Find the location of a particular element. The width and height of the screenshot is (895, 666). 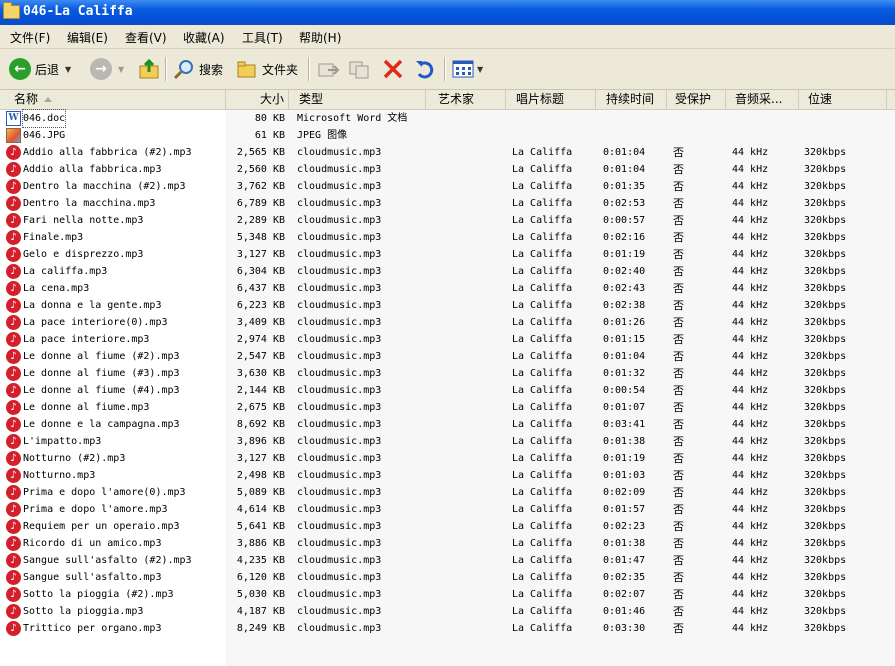

file-size: 8,249 KB is located at coordinates (260, 628).